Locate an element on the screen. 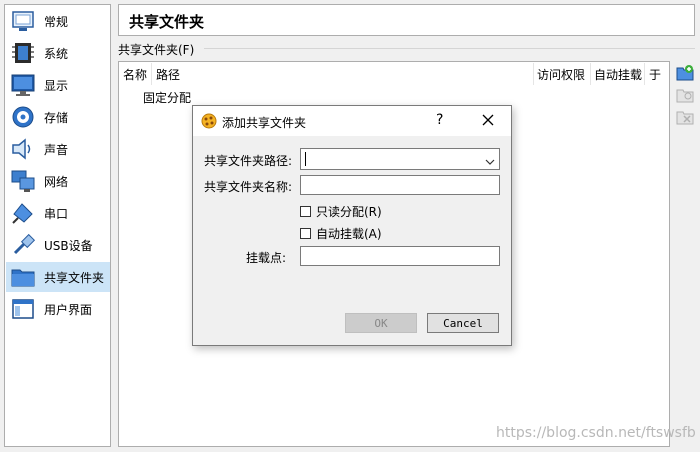  sidebar-item-shared-folders: 共享文件夹 is located at coordinates (58, 277).